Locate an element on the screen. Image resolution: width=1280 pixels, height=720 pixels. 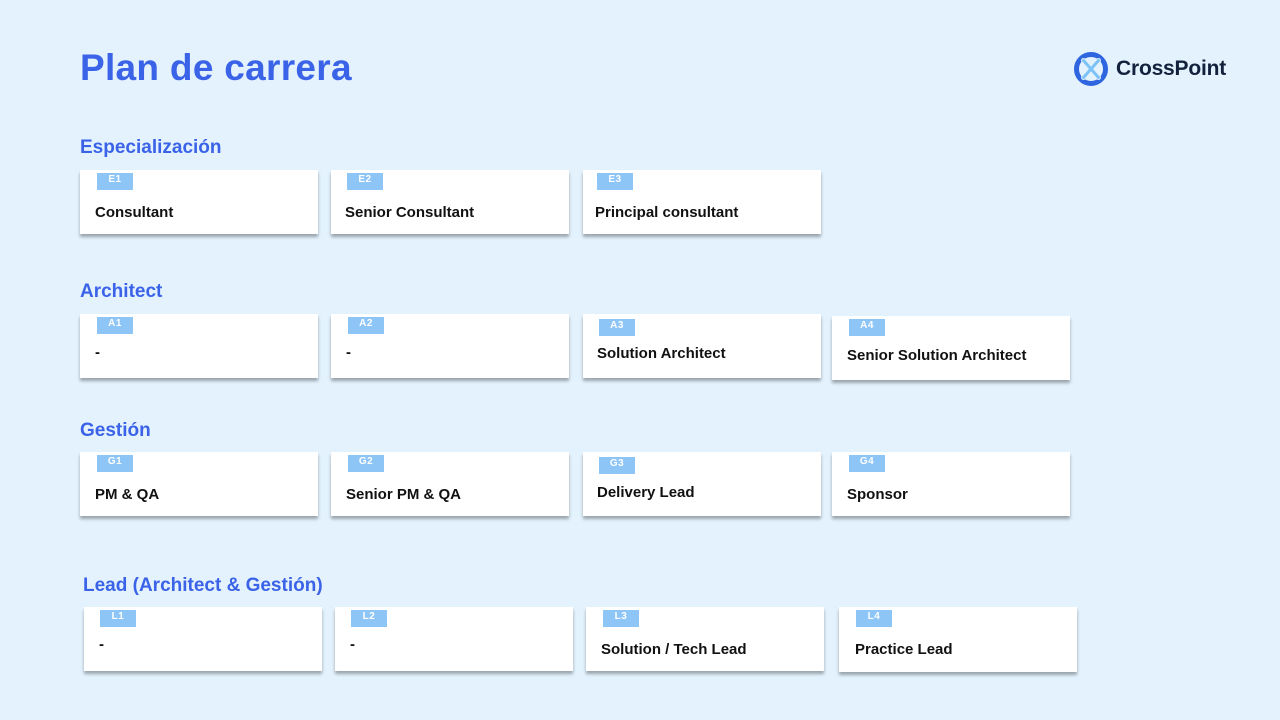
career-card-e1: E1 Consultant is located at coordinates (199, 202).